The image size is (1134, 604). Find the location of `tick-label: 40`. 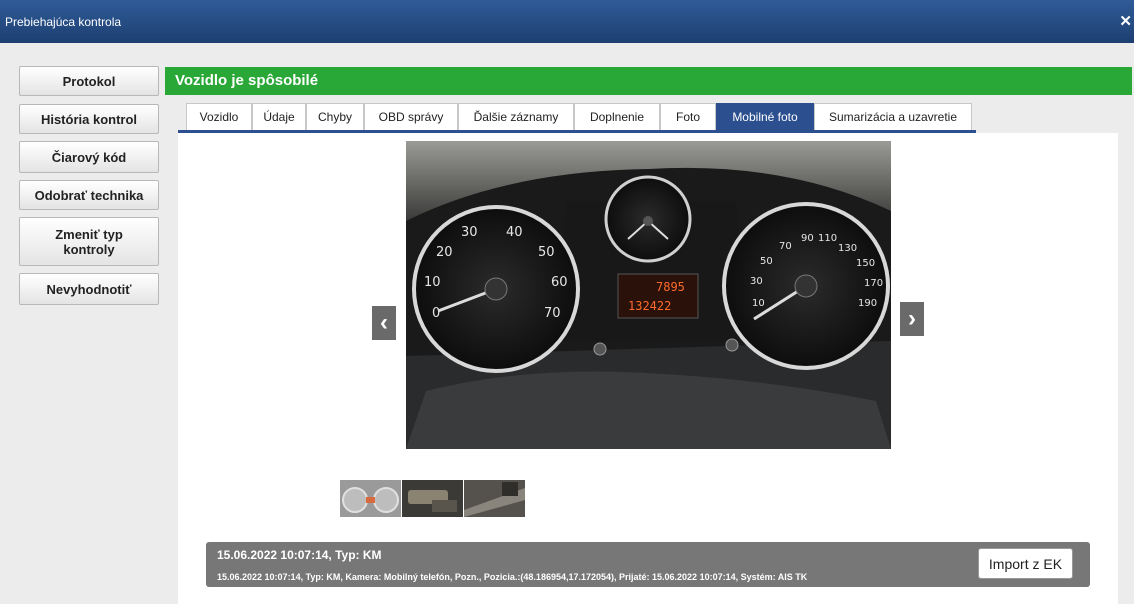

tick-label: 40 is located at coordinates (514, 232).